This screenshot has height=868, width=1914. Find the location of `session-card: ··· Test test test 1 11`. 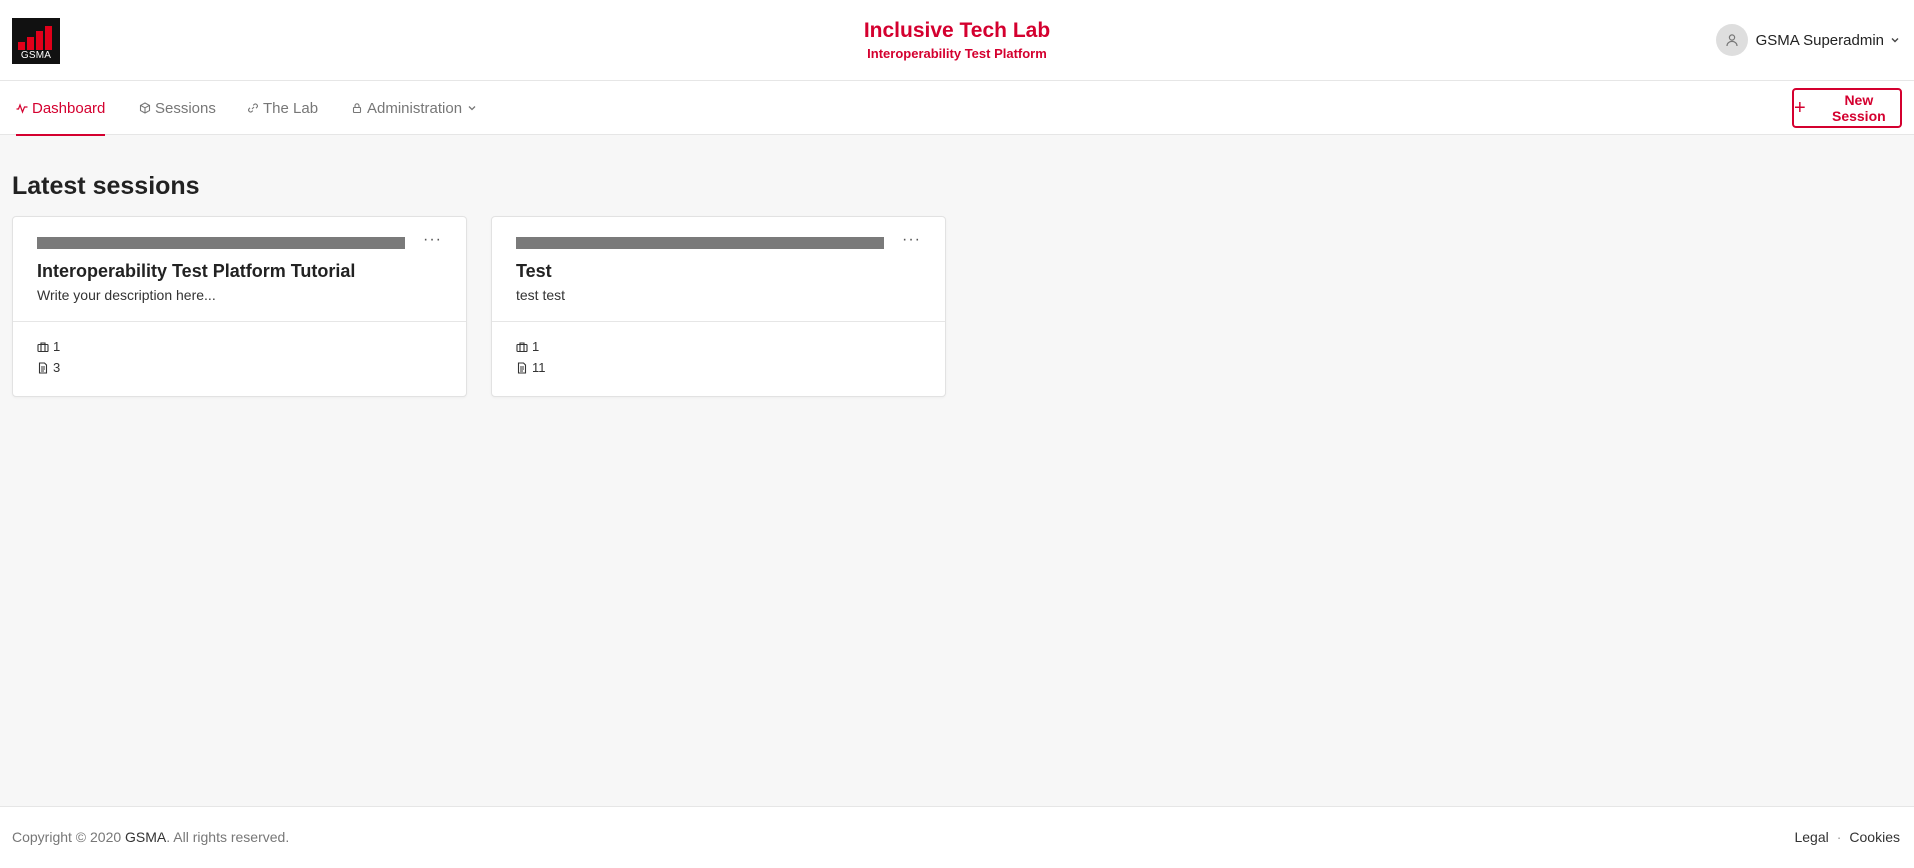

session-card: ··· Test test test 1 11 is located at coordinates (718, 306).